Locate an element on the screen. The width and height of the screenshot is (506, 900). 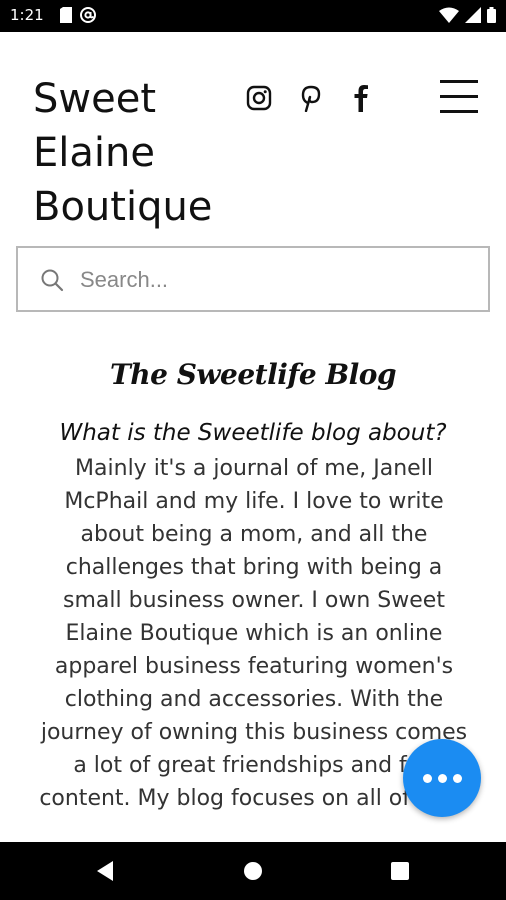
wifi-icon is located at coordinates (449, 15).